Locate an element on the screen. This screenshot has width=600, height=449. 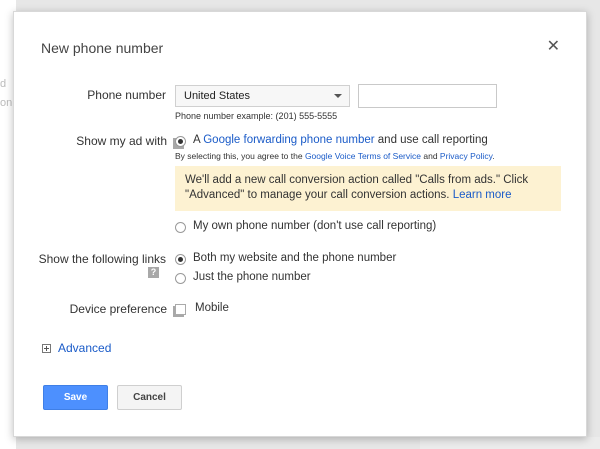
expand-plus-icon is located at coordinates (46, 348).